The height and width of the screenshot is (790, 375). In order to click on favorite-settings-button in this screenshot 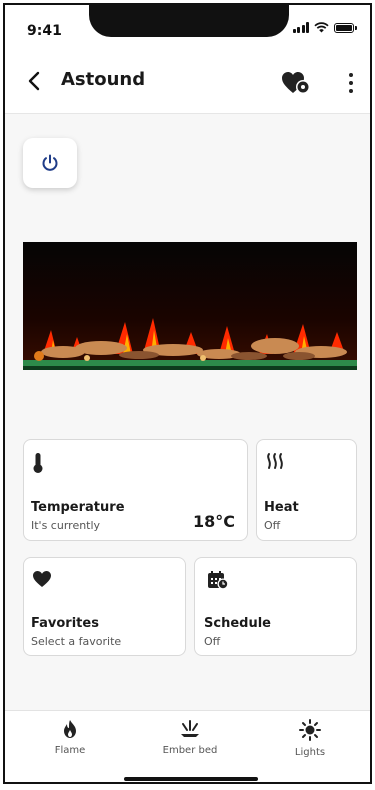, I will do `click(297, 83)`.